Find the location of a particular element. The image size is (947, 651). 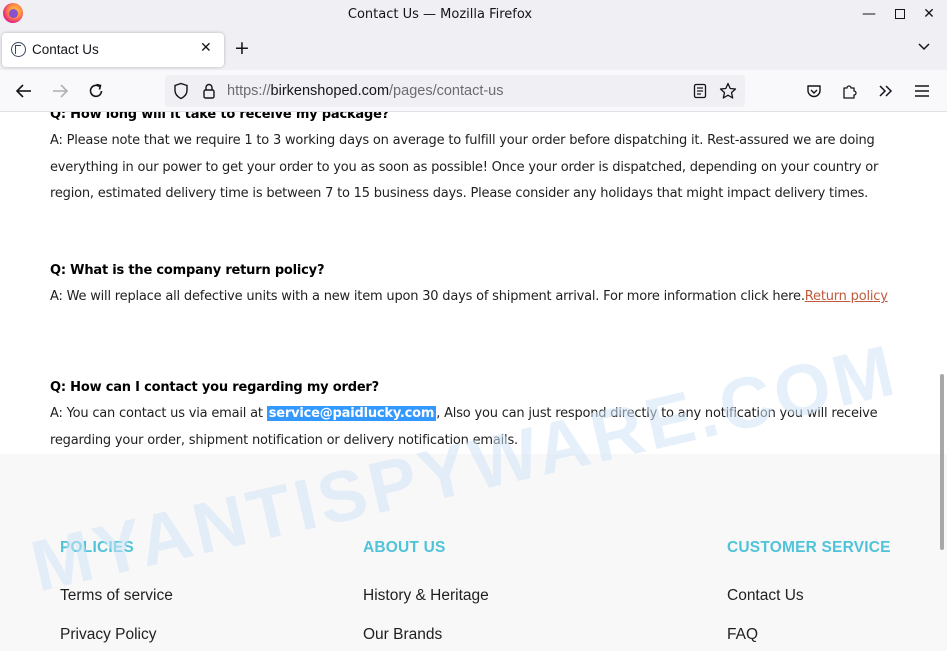

bookmark-button is located at coordinates (728, 91).